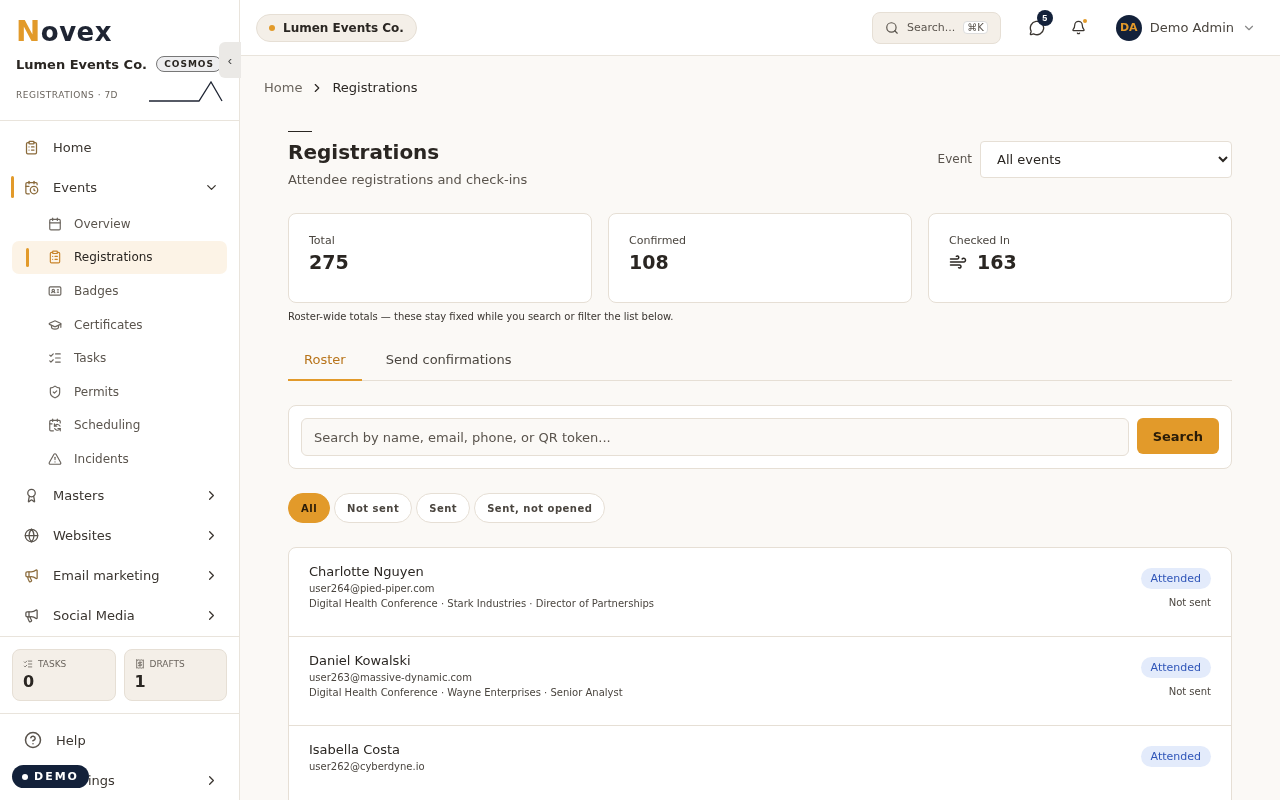 Image resolution: width=1280 pixels, height=800 pixels. Describe the element at coordinates (360, 660) in the screenshot. I see `attendee-name: Daniel Kowalski` at that location.